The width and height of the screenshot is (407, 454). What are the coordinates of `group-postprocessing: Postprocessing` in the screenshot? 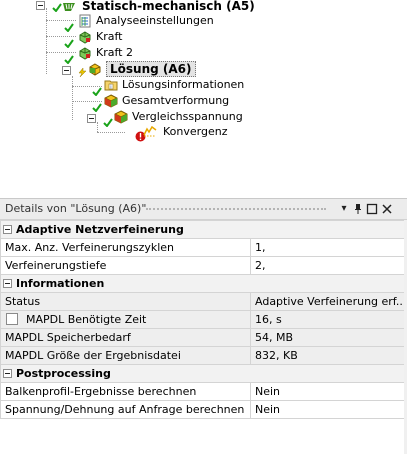 It's located at (203, 373).